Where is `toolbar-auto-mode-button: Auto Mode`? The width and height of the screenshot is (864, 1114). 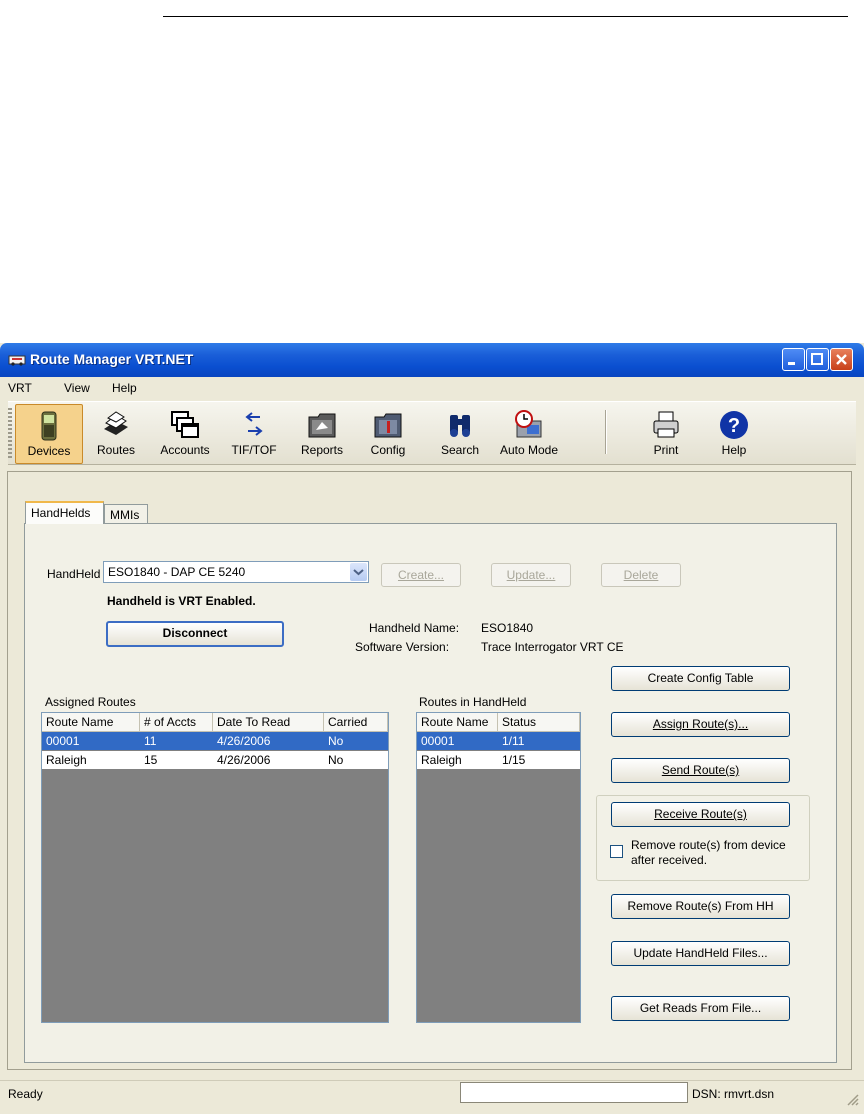
toolbar-auto-mode-button: Auto Mode is located at coordinates (529, 433).